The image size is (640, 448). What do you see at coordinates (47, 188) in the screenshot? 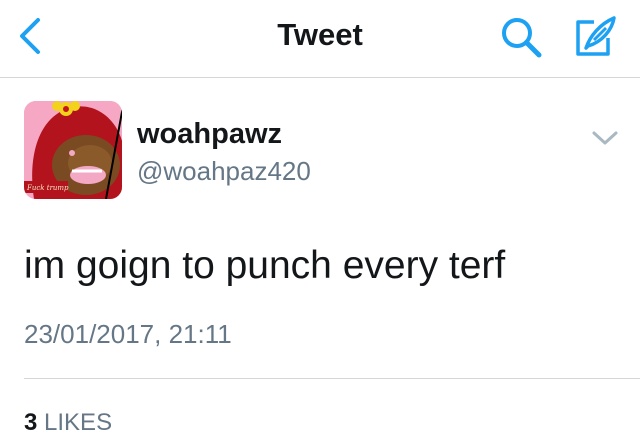
I see `svg-text: Fuck trump` at bounding box center [47, 188].